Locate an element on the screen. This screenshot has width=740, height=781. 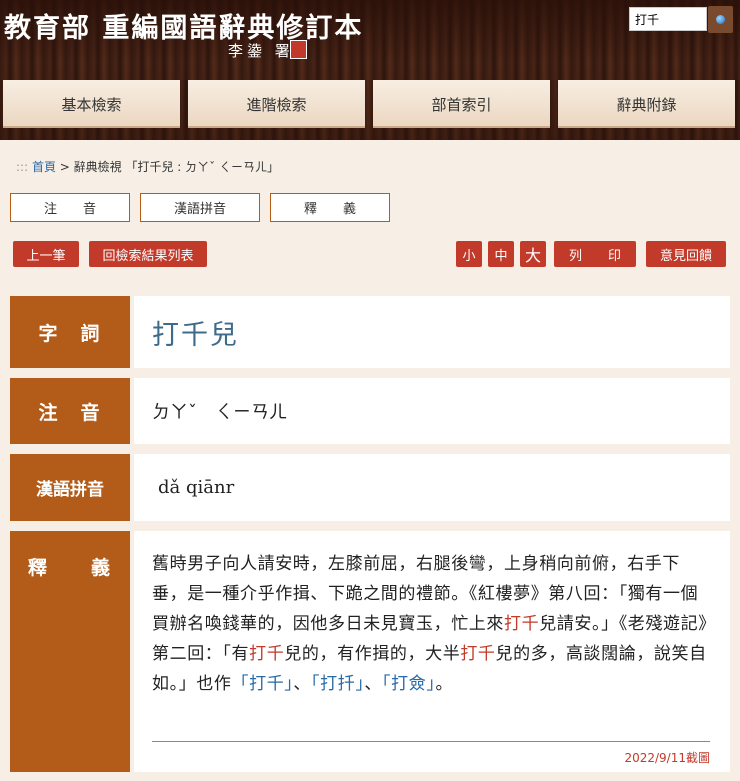
breadcrumb: ::: 首頁 > 辭典檢視 「打千兒 : ㄉㄚˇ ㄑㄧㄢㄦ」 is located at coordinates (147, 166).